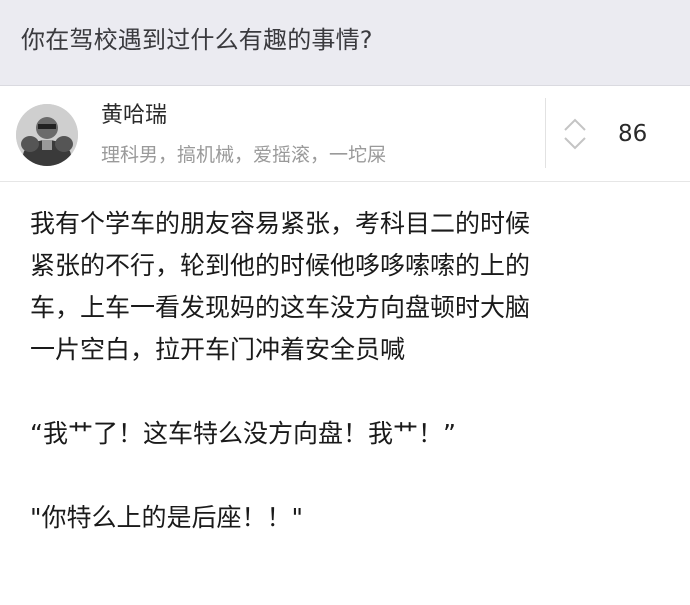 The image size is (690, 605). I want to click on question-title: 你在驾校遇到过什么有趣的事情?, so click(197, 40).